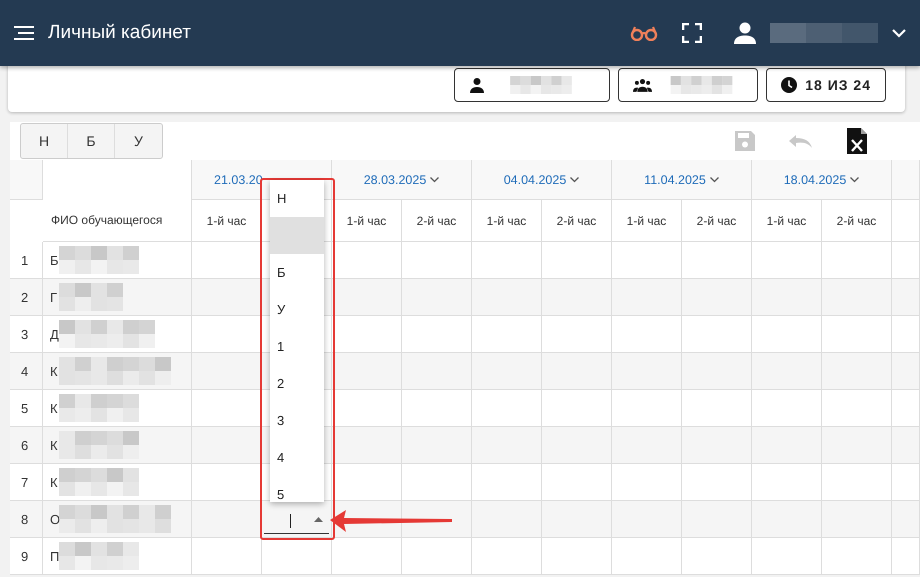 This screenshot has width=920, height=577. What do you see at coordinates (826, 85) in the screenshot?
I see `lessons-counter-button: 18 ИЗ 24` at bounding box center [826, 85].